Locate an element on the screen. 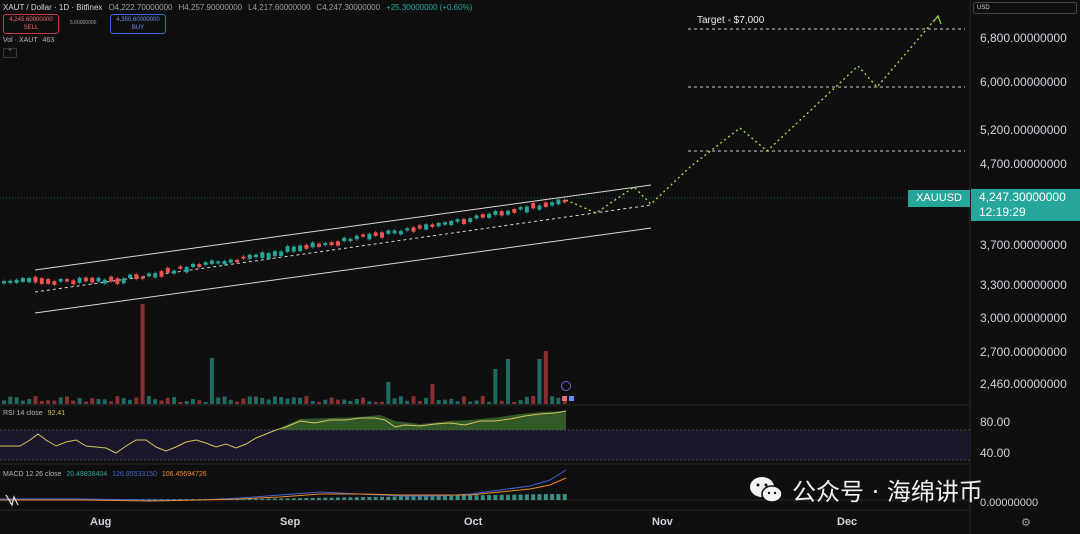 The height and width of the screenshot is (534, 1080). event-lightning-icon is located at coordinates (566, 386).